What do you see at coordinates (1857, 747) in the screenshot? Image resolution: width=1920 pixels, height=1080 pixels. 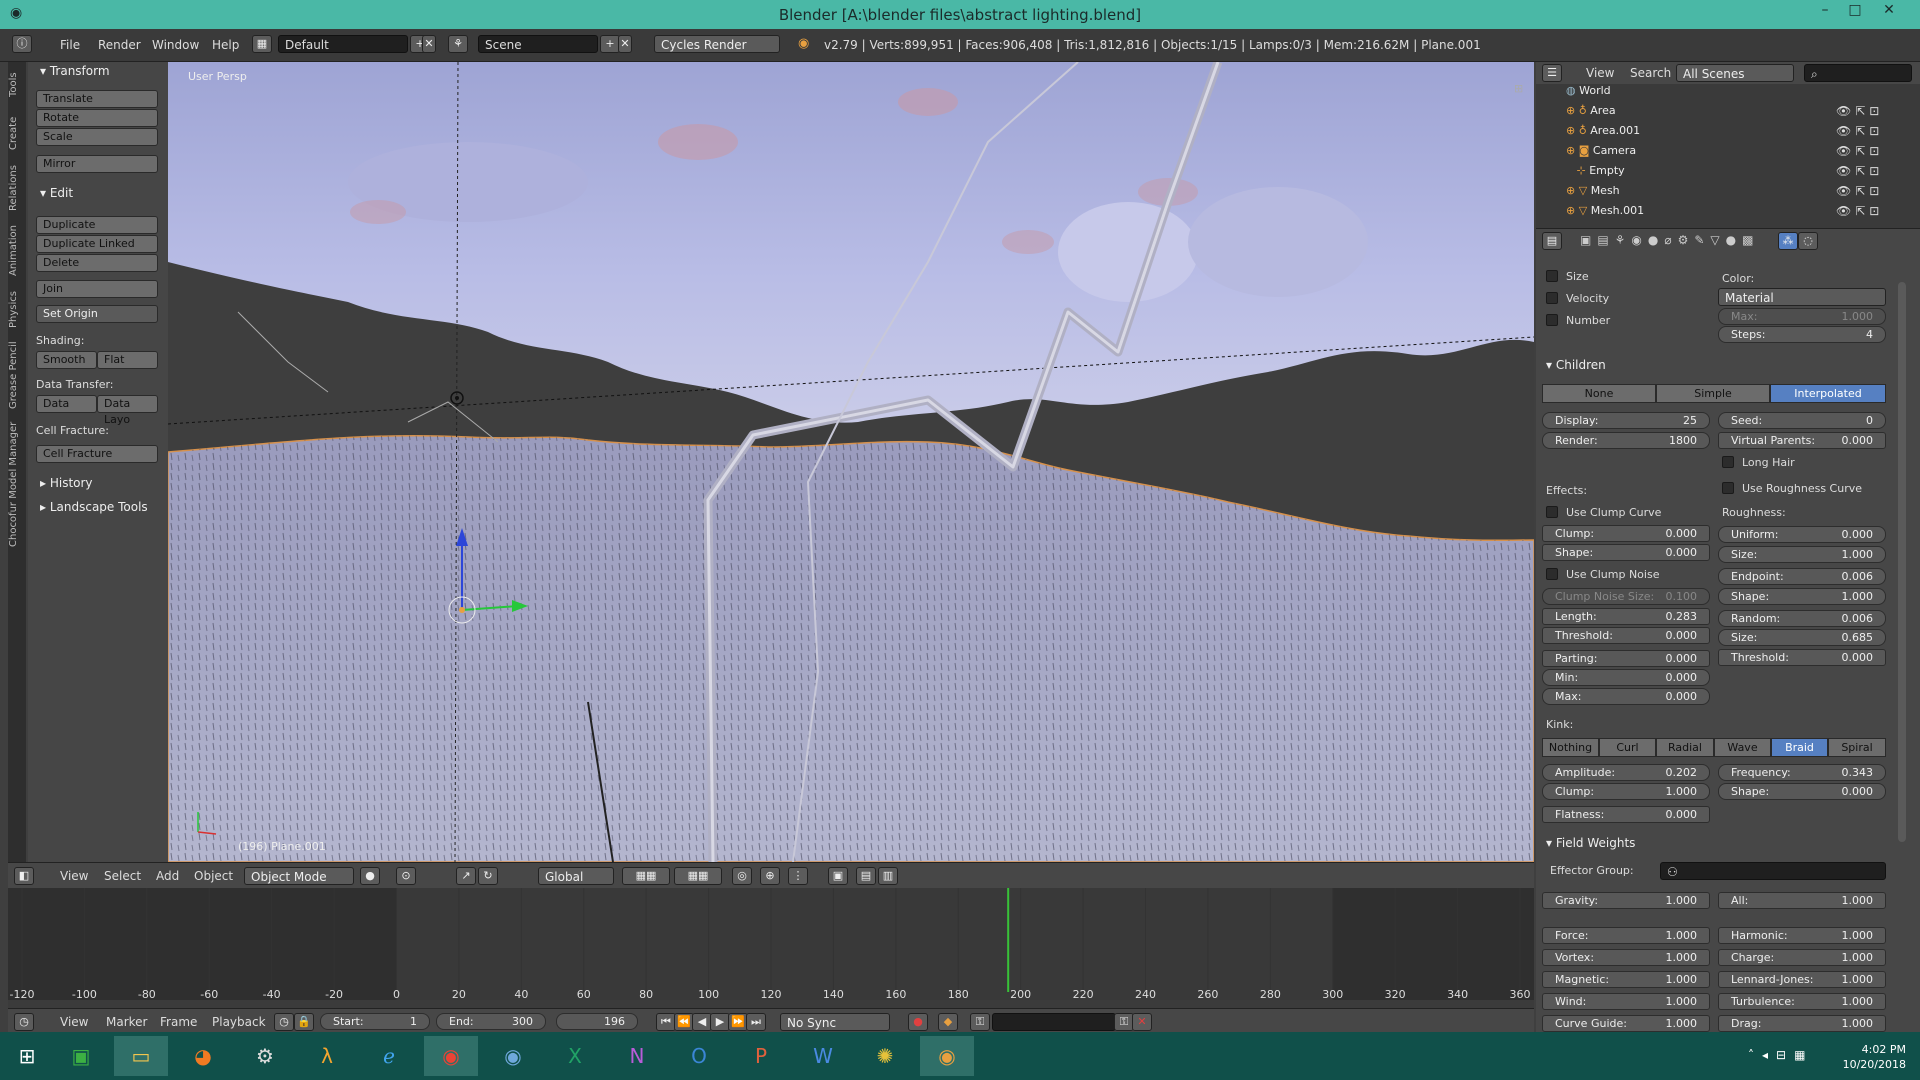 I see `kink-spiral-button: Spiral` at bounding box center [1857, 747].